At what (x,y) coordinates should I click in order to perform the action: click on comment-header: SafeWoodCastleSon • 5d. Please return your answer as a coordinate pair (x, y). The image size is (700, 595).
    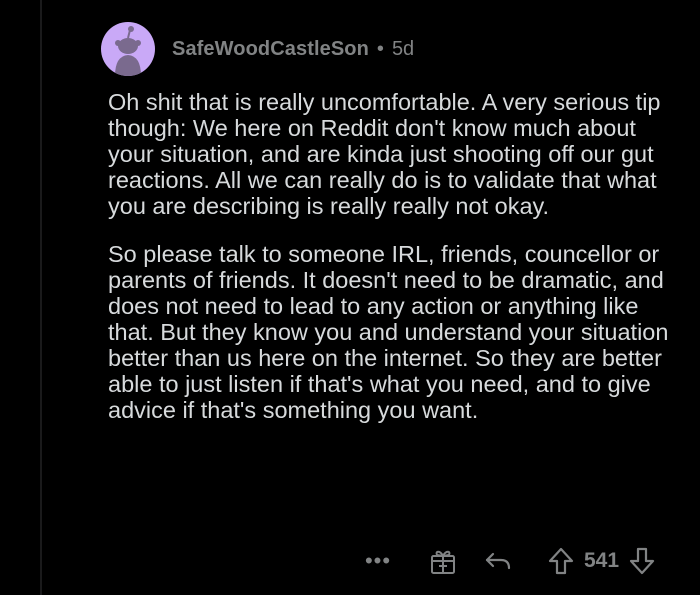
    Looking at the image, I should click on (257, 49).